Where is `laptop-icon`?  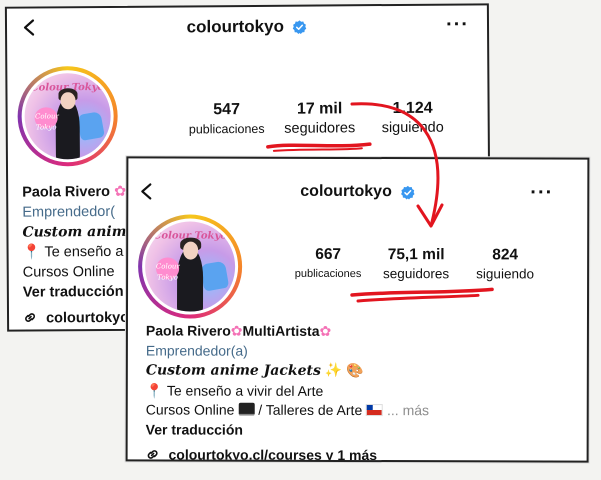
laptop-icon is located at coordinates (246, 409).